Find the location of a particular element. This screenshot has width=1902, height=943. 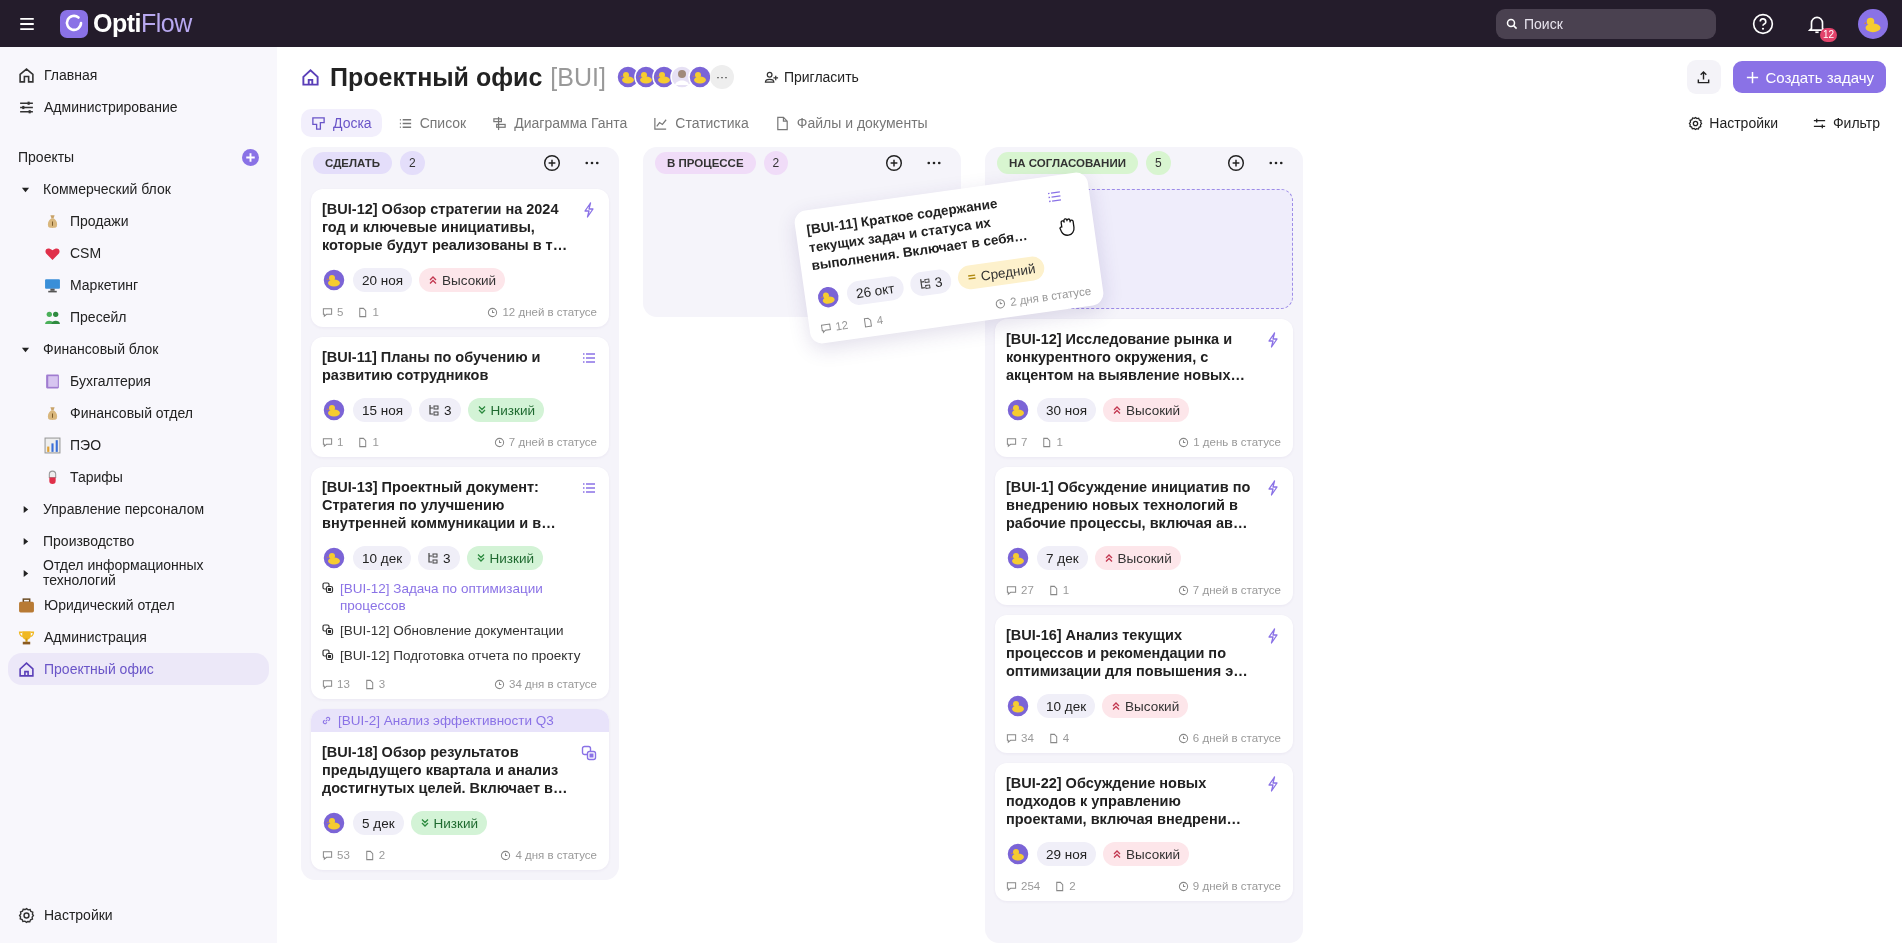

due-date: 29 ноя is located at coordinates (1067, 854).